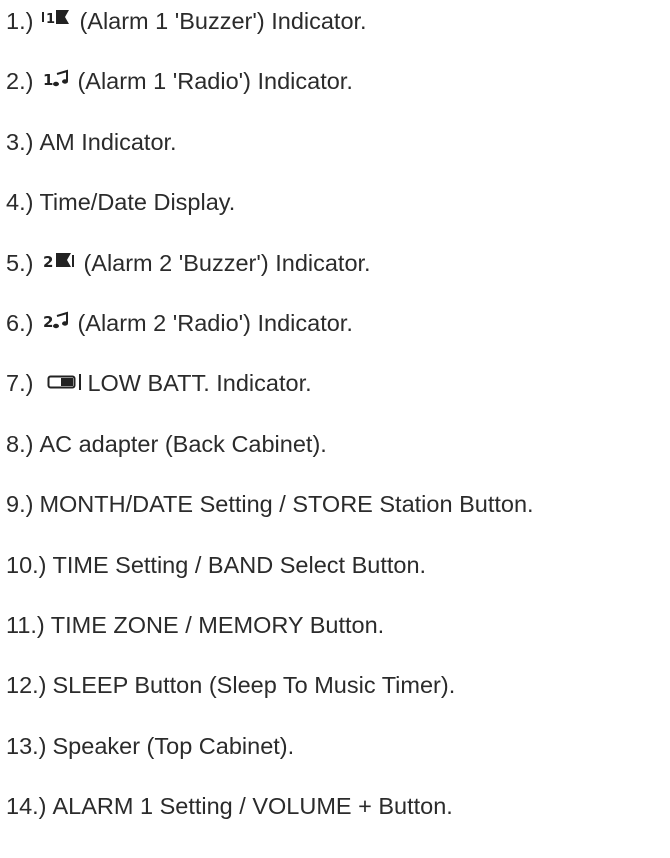 This screenshot has height=858, width=670. Describe the element at coordinates (26, 685) in the screenshot. I see `item-number: 12.)` at that location.